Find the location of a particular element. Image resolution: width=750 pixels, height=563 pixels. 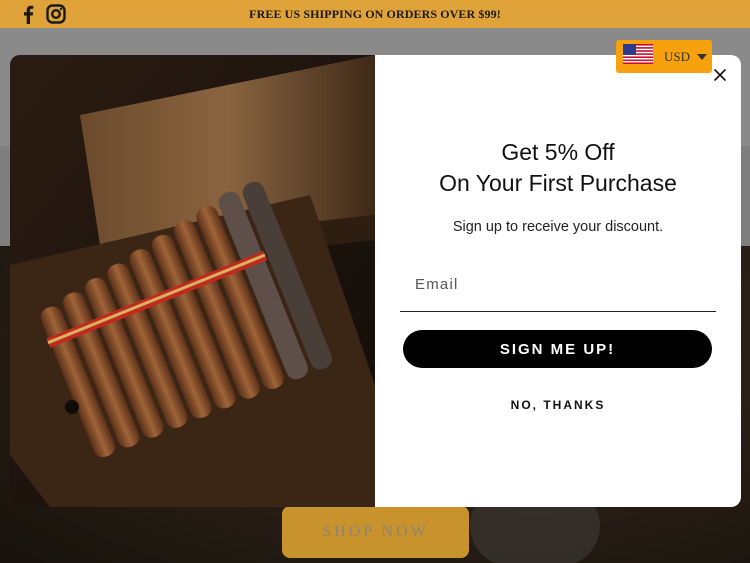

email-field is located at coordinates (558, 285).